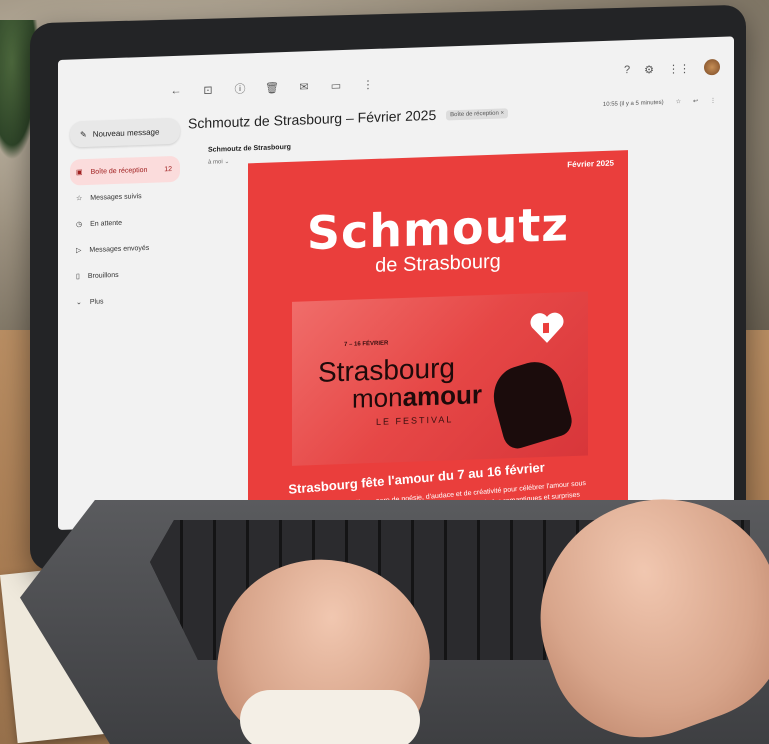  Describe the element at coordinates (119, 171) in the screenshot. I see `sidebar-item-label: Boîte de réception` at that location.